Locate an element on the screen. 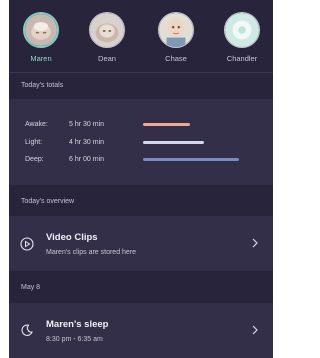  video-clips-title: Video Clips is located at coordinates (72, 237).